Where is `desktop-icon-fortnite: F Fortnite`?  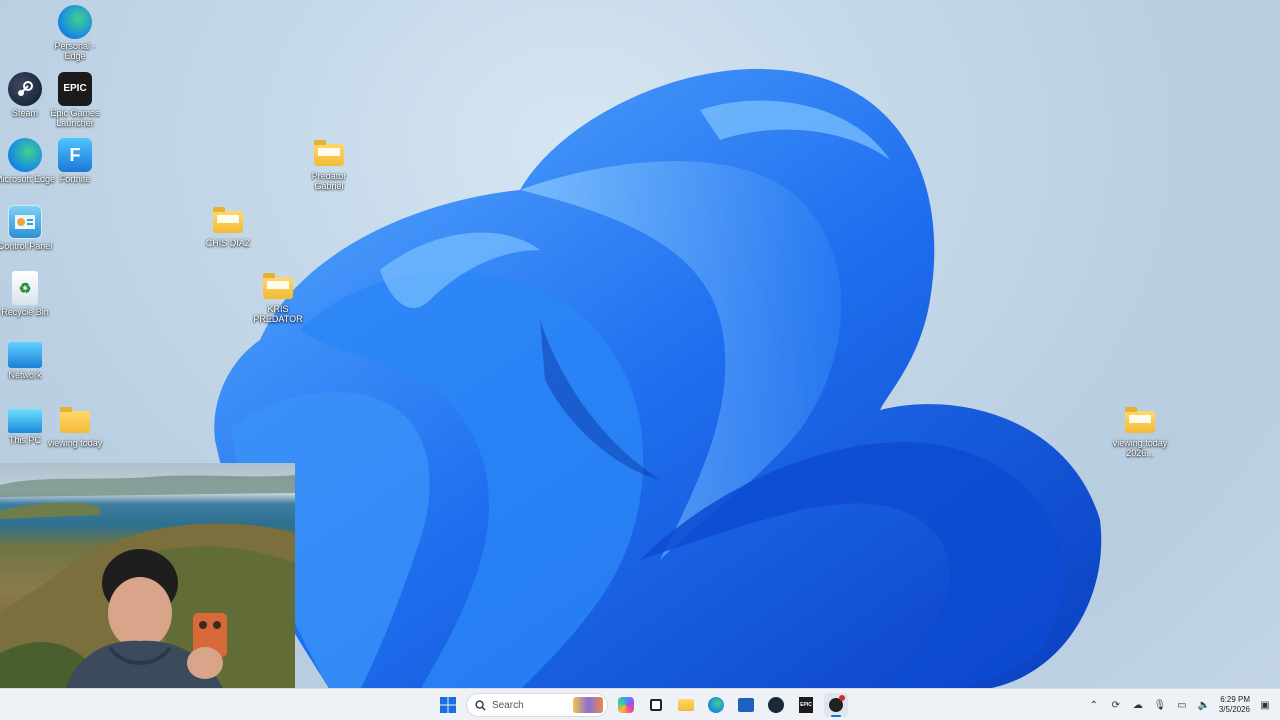 desktop-icon-fortnite: F Fortnite is located at coordinates (75, 161).